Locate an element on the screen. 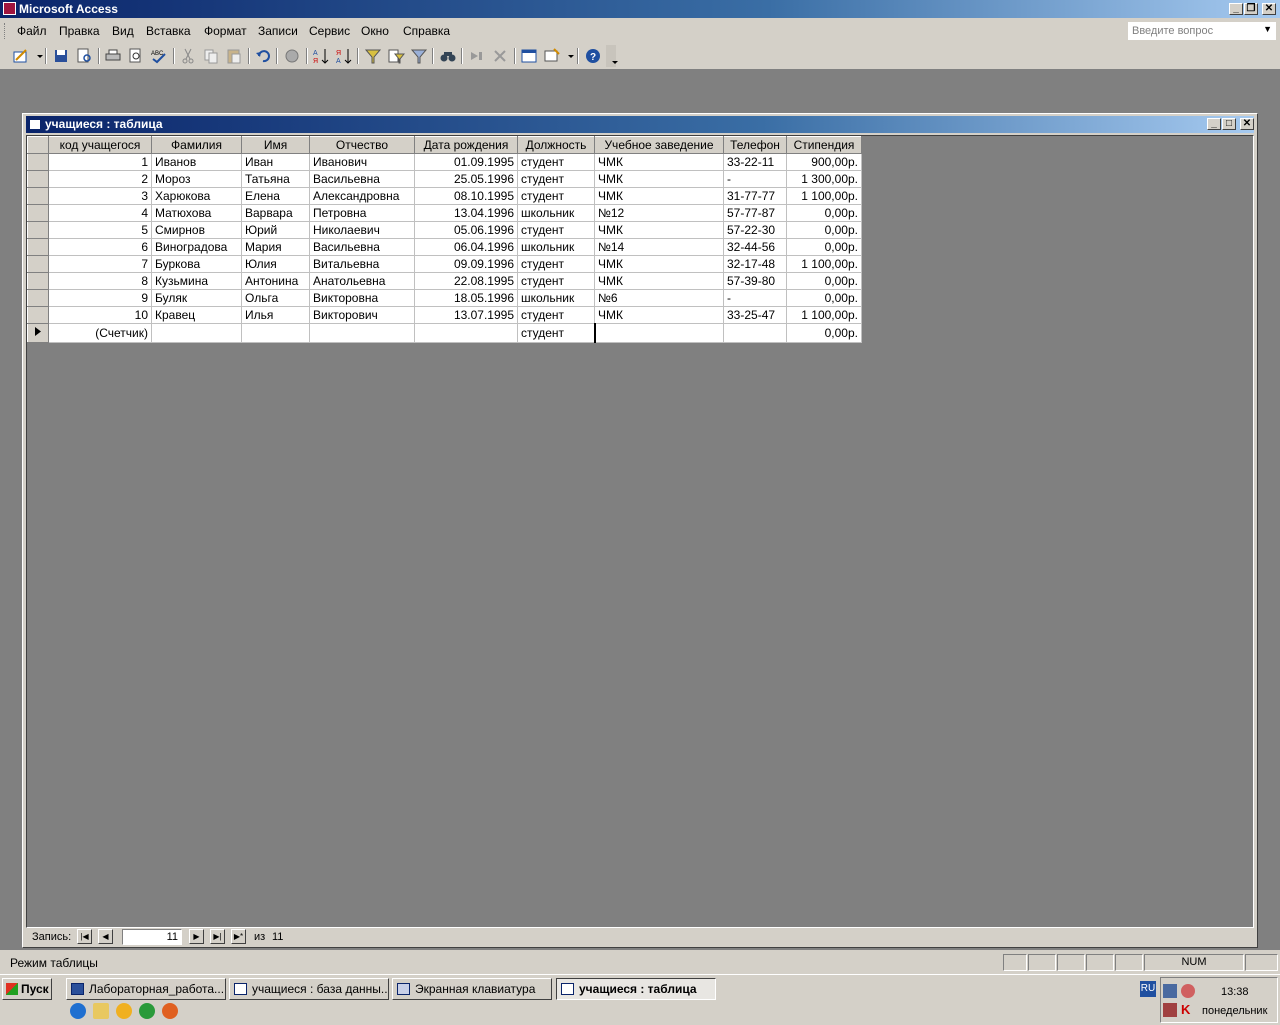 The width and height of the screenshot is (1280, 1025). table-cell: 13.07.1995 is located at coordinates (466, 315).